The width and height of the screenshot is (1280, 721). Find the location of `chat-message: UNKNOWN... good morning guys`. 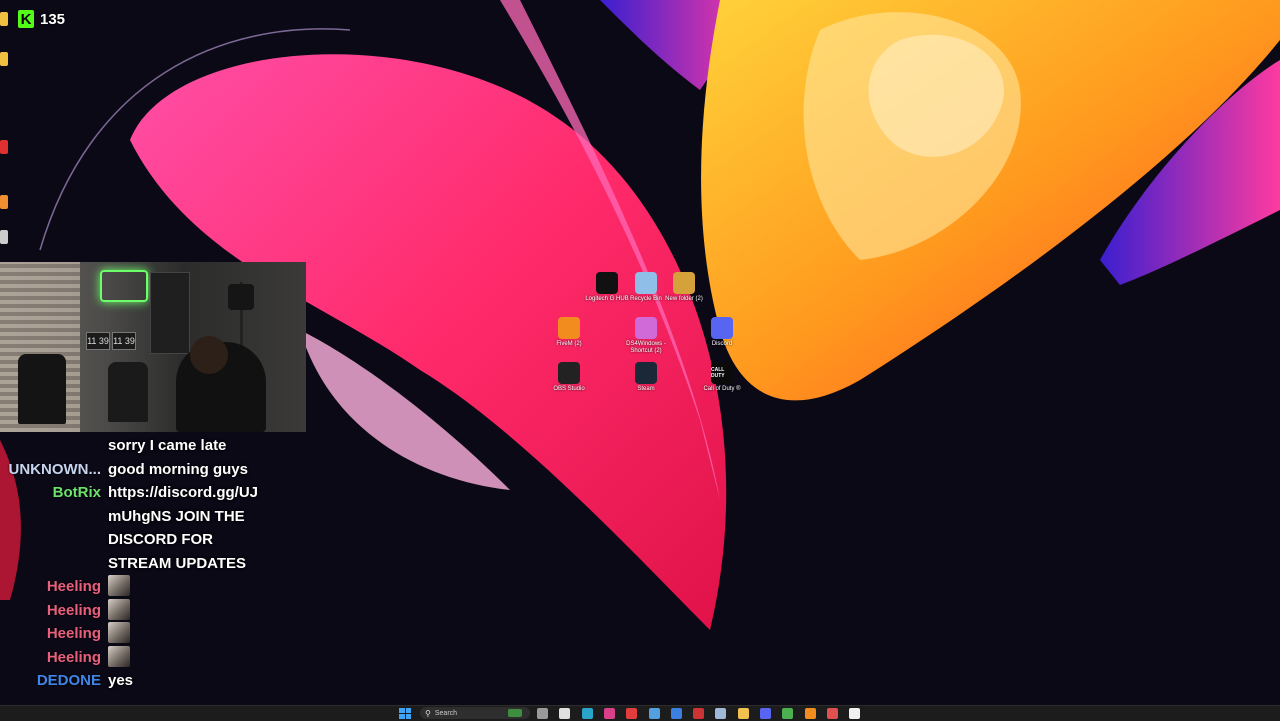

chat-message: UNKNOWN... good morning guys is located at coordinates (150, 470).